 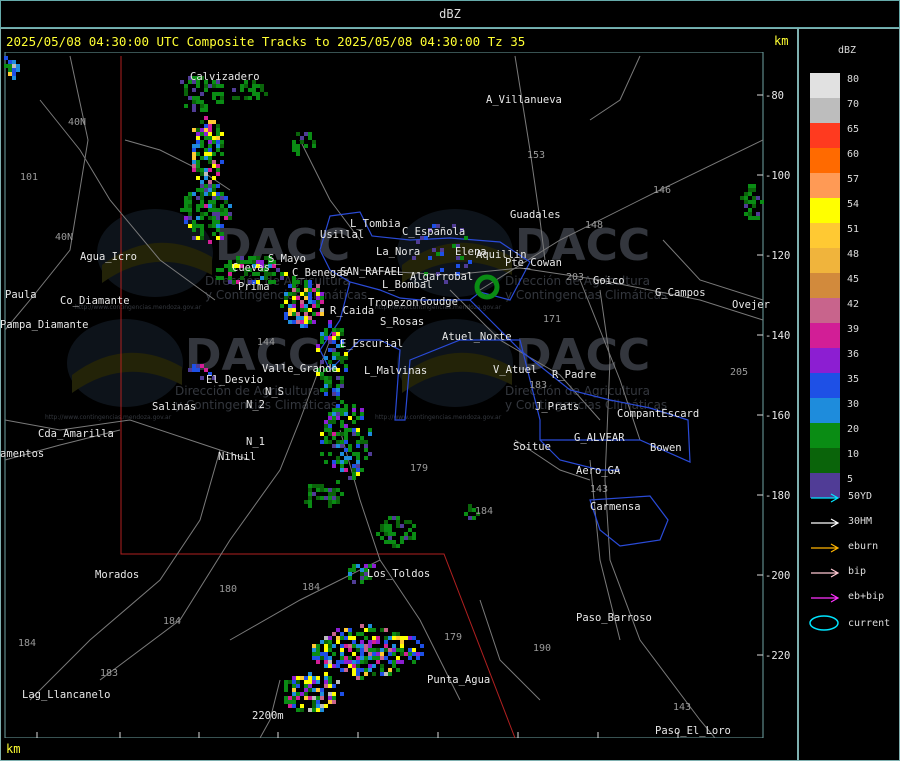 I want to click on y-tick-label: -140, so click(x=777, y=336).